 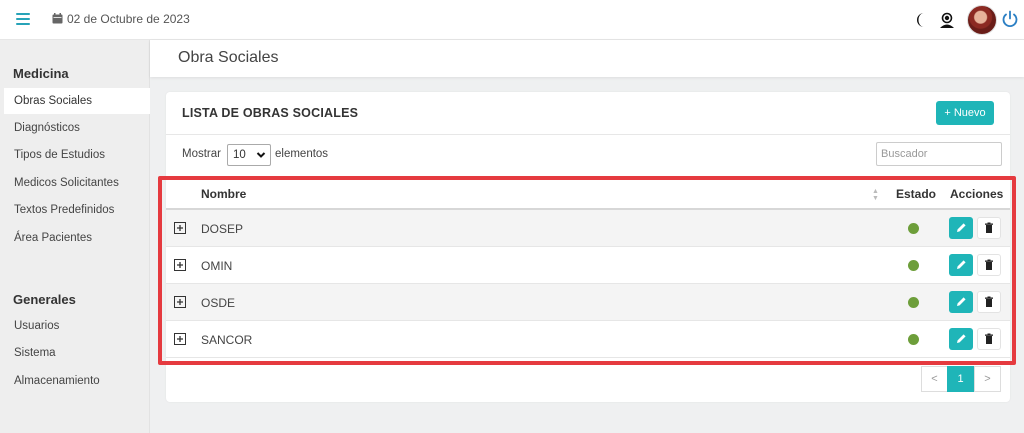 What do you see at coordinates (916, 194) in the screenshot?
I see `column-estado: Estado` at bounding box center [916, 194].